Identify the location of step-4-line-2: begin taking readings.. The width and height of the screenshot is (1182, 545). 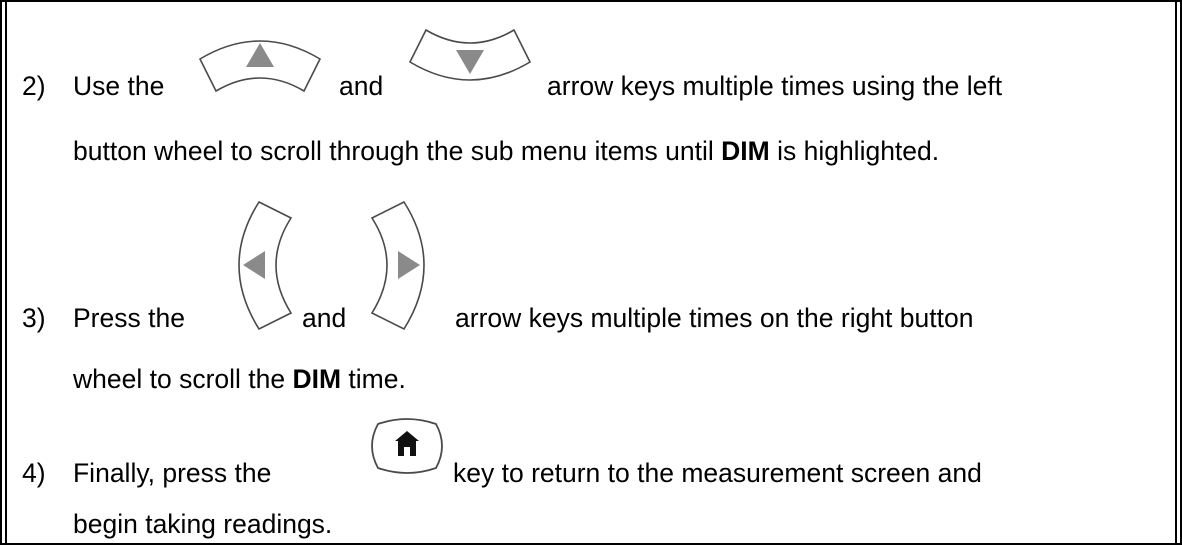
(203, 524).